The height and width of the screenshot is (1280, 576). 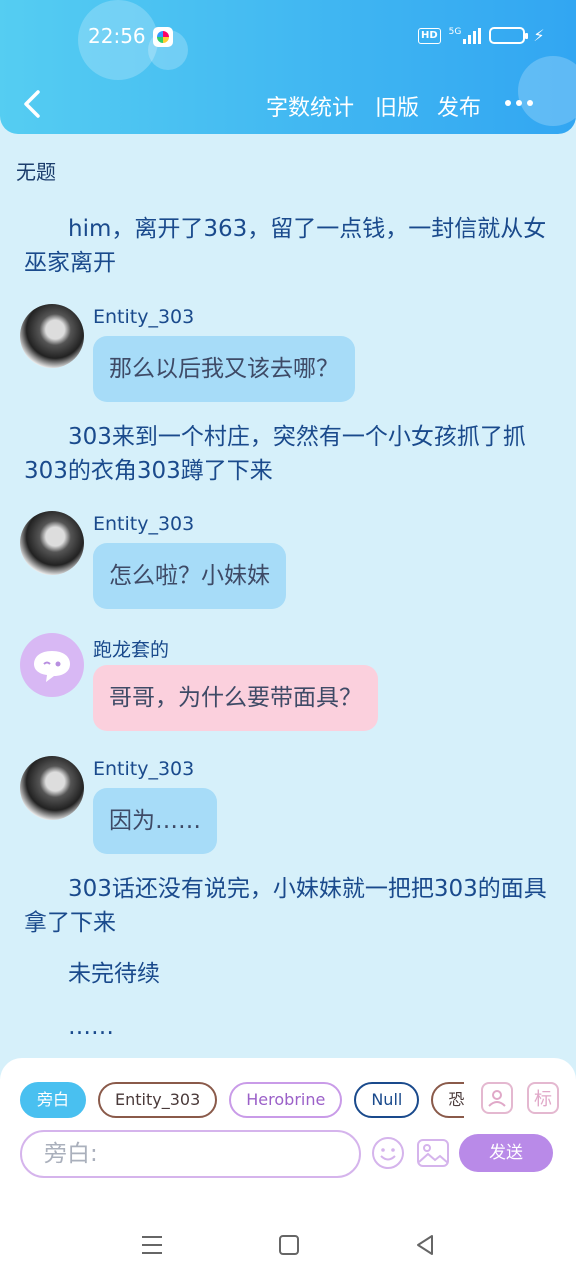 What do you see at coordinates (387, 1100) in the screenshot?
I see `role-chip-null: Null` at bounding box center [387, 1100].